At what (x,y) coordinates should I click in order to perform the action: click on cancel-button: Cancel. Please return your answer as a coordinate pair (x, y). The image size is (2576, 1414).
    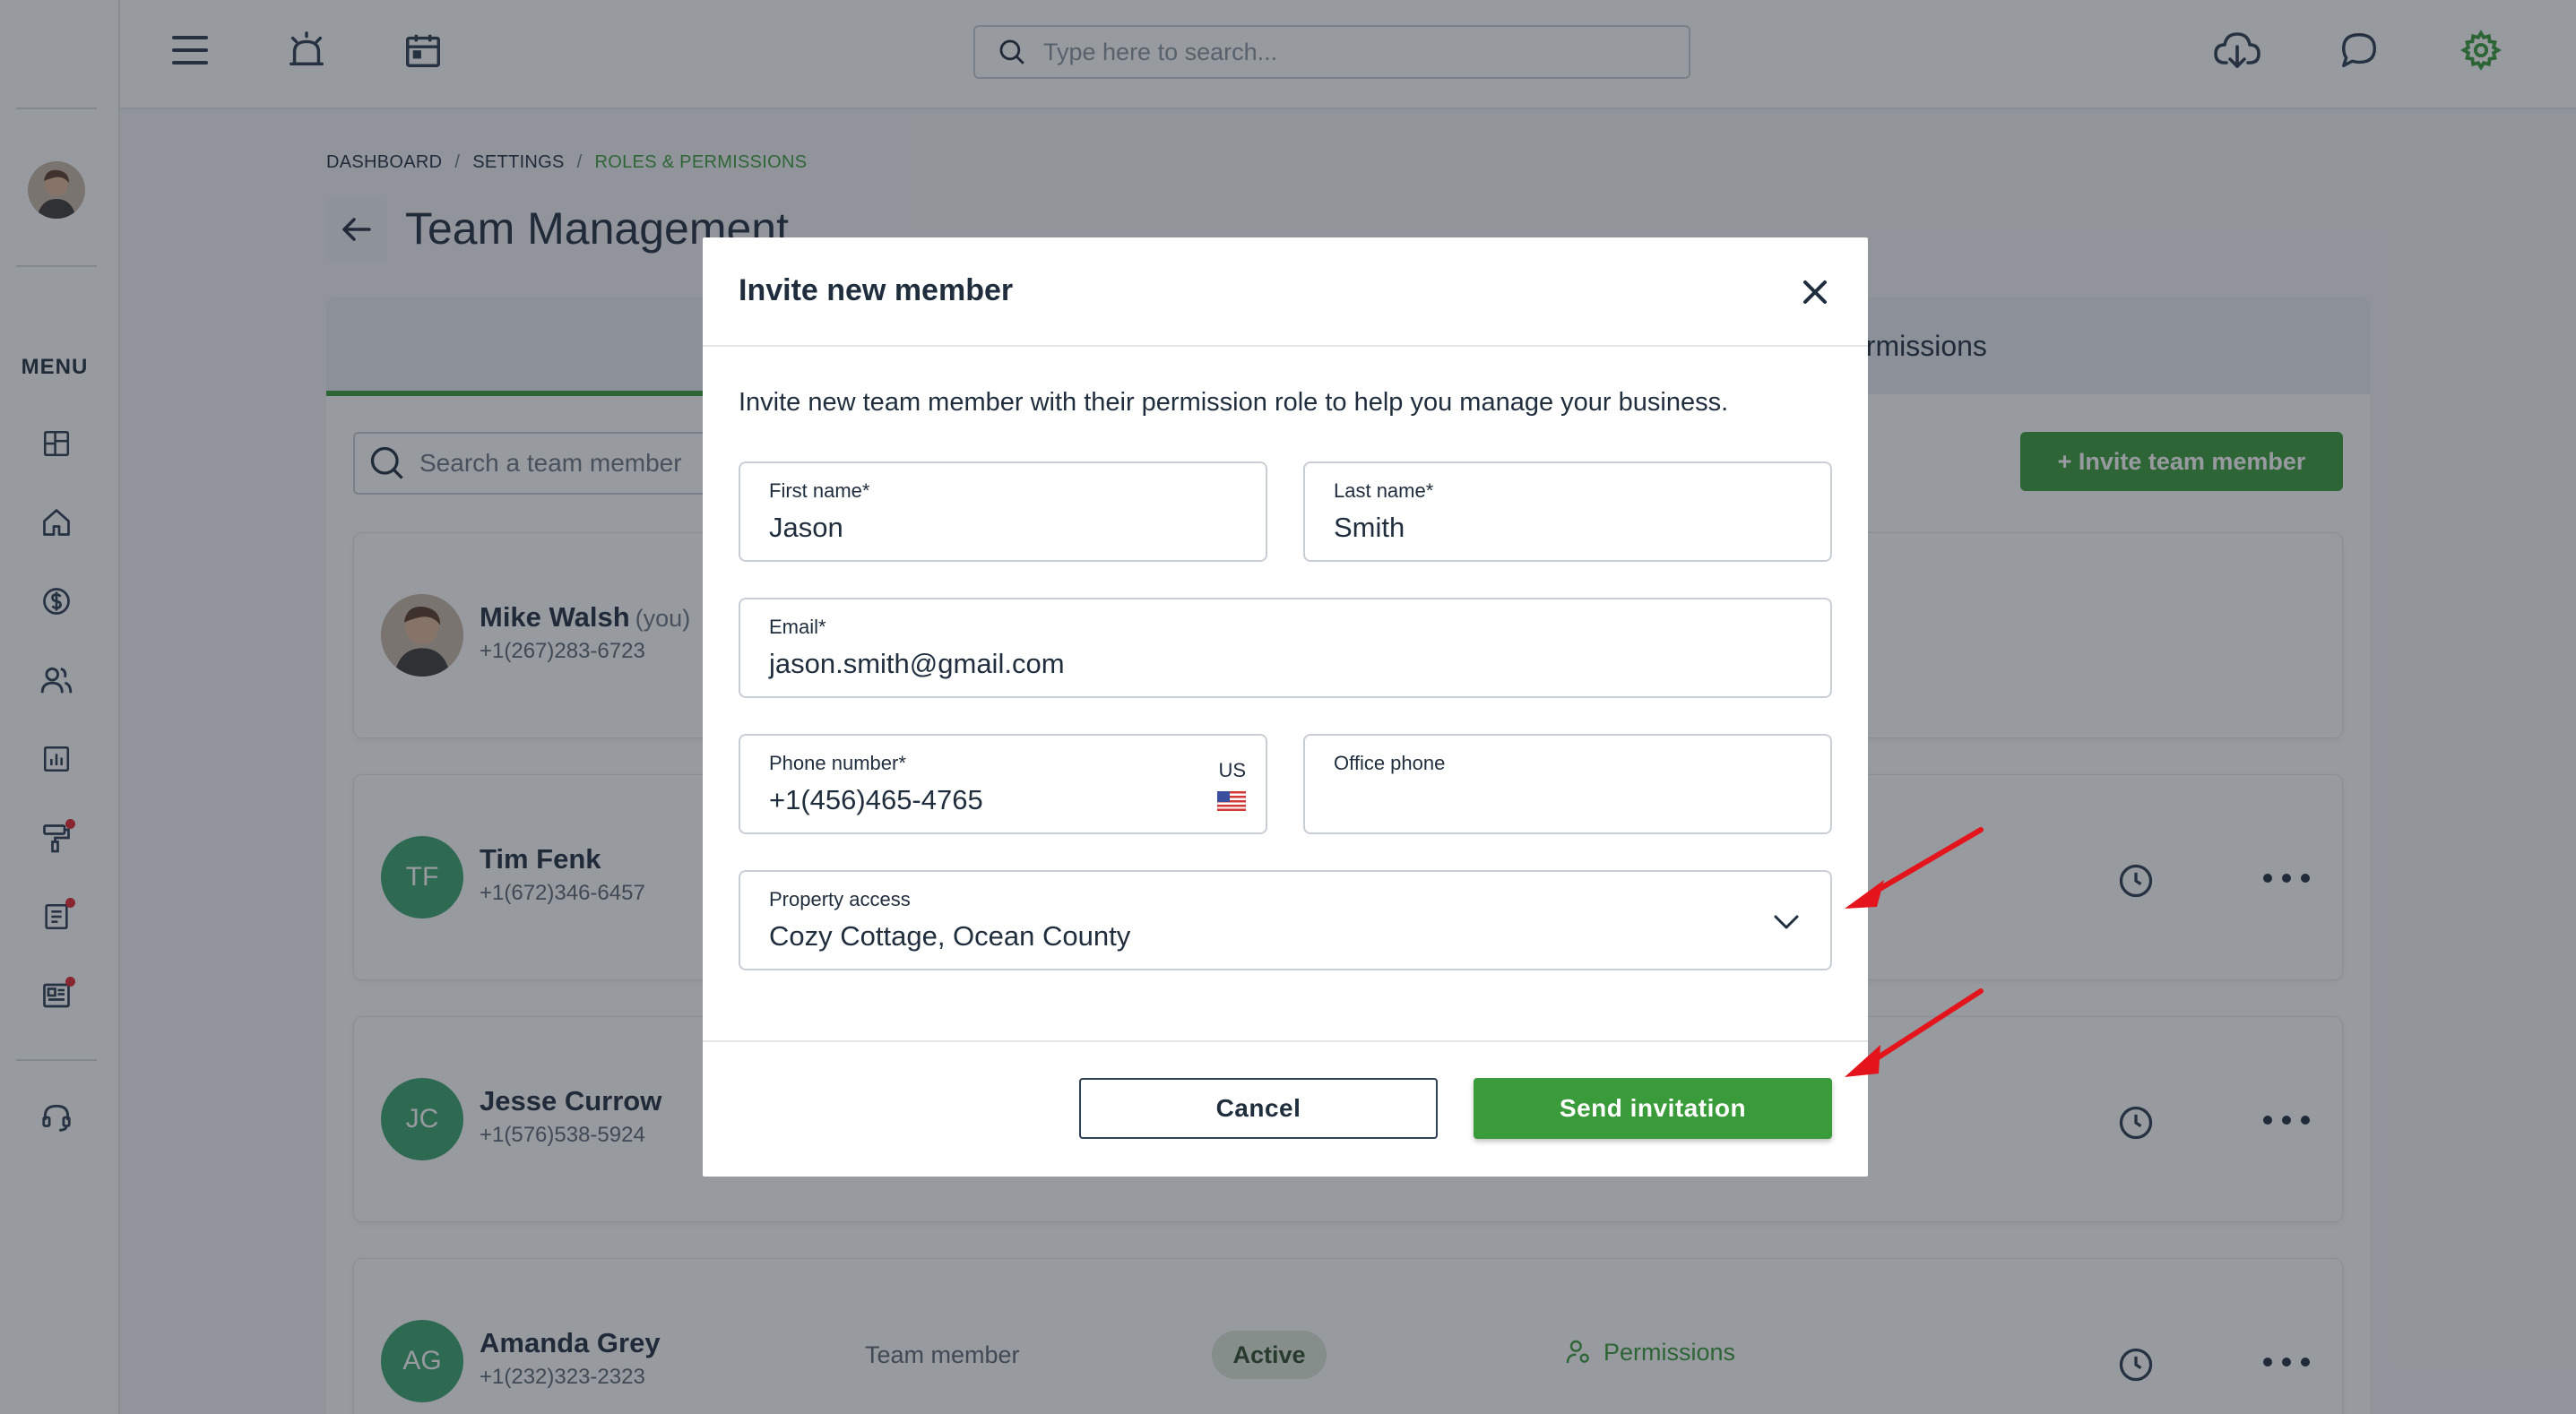
    Looking at the image, I should click on (1258, 1108).